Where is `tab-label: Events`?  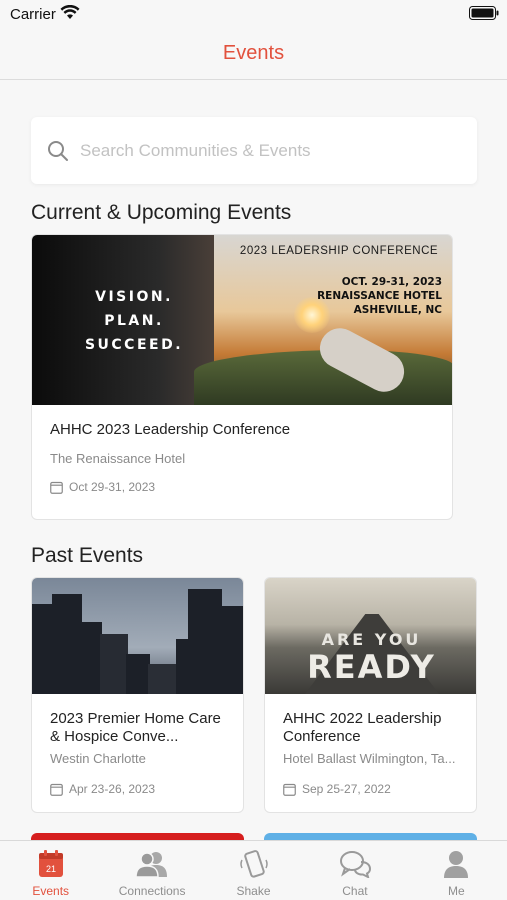 tab-label: Events is located at coordinates (51, 891).